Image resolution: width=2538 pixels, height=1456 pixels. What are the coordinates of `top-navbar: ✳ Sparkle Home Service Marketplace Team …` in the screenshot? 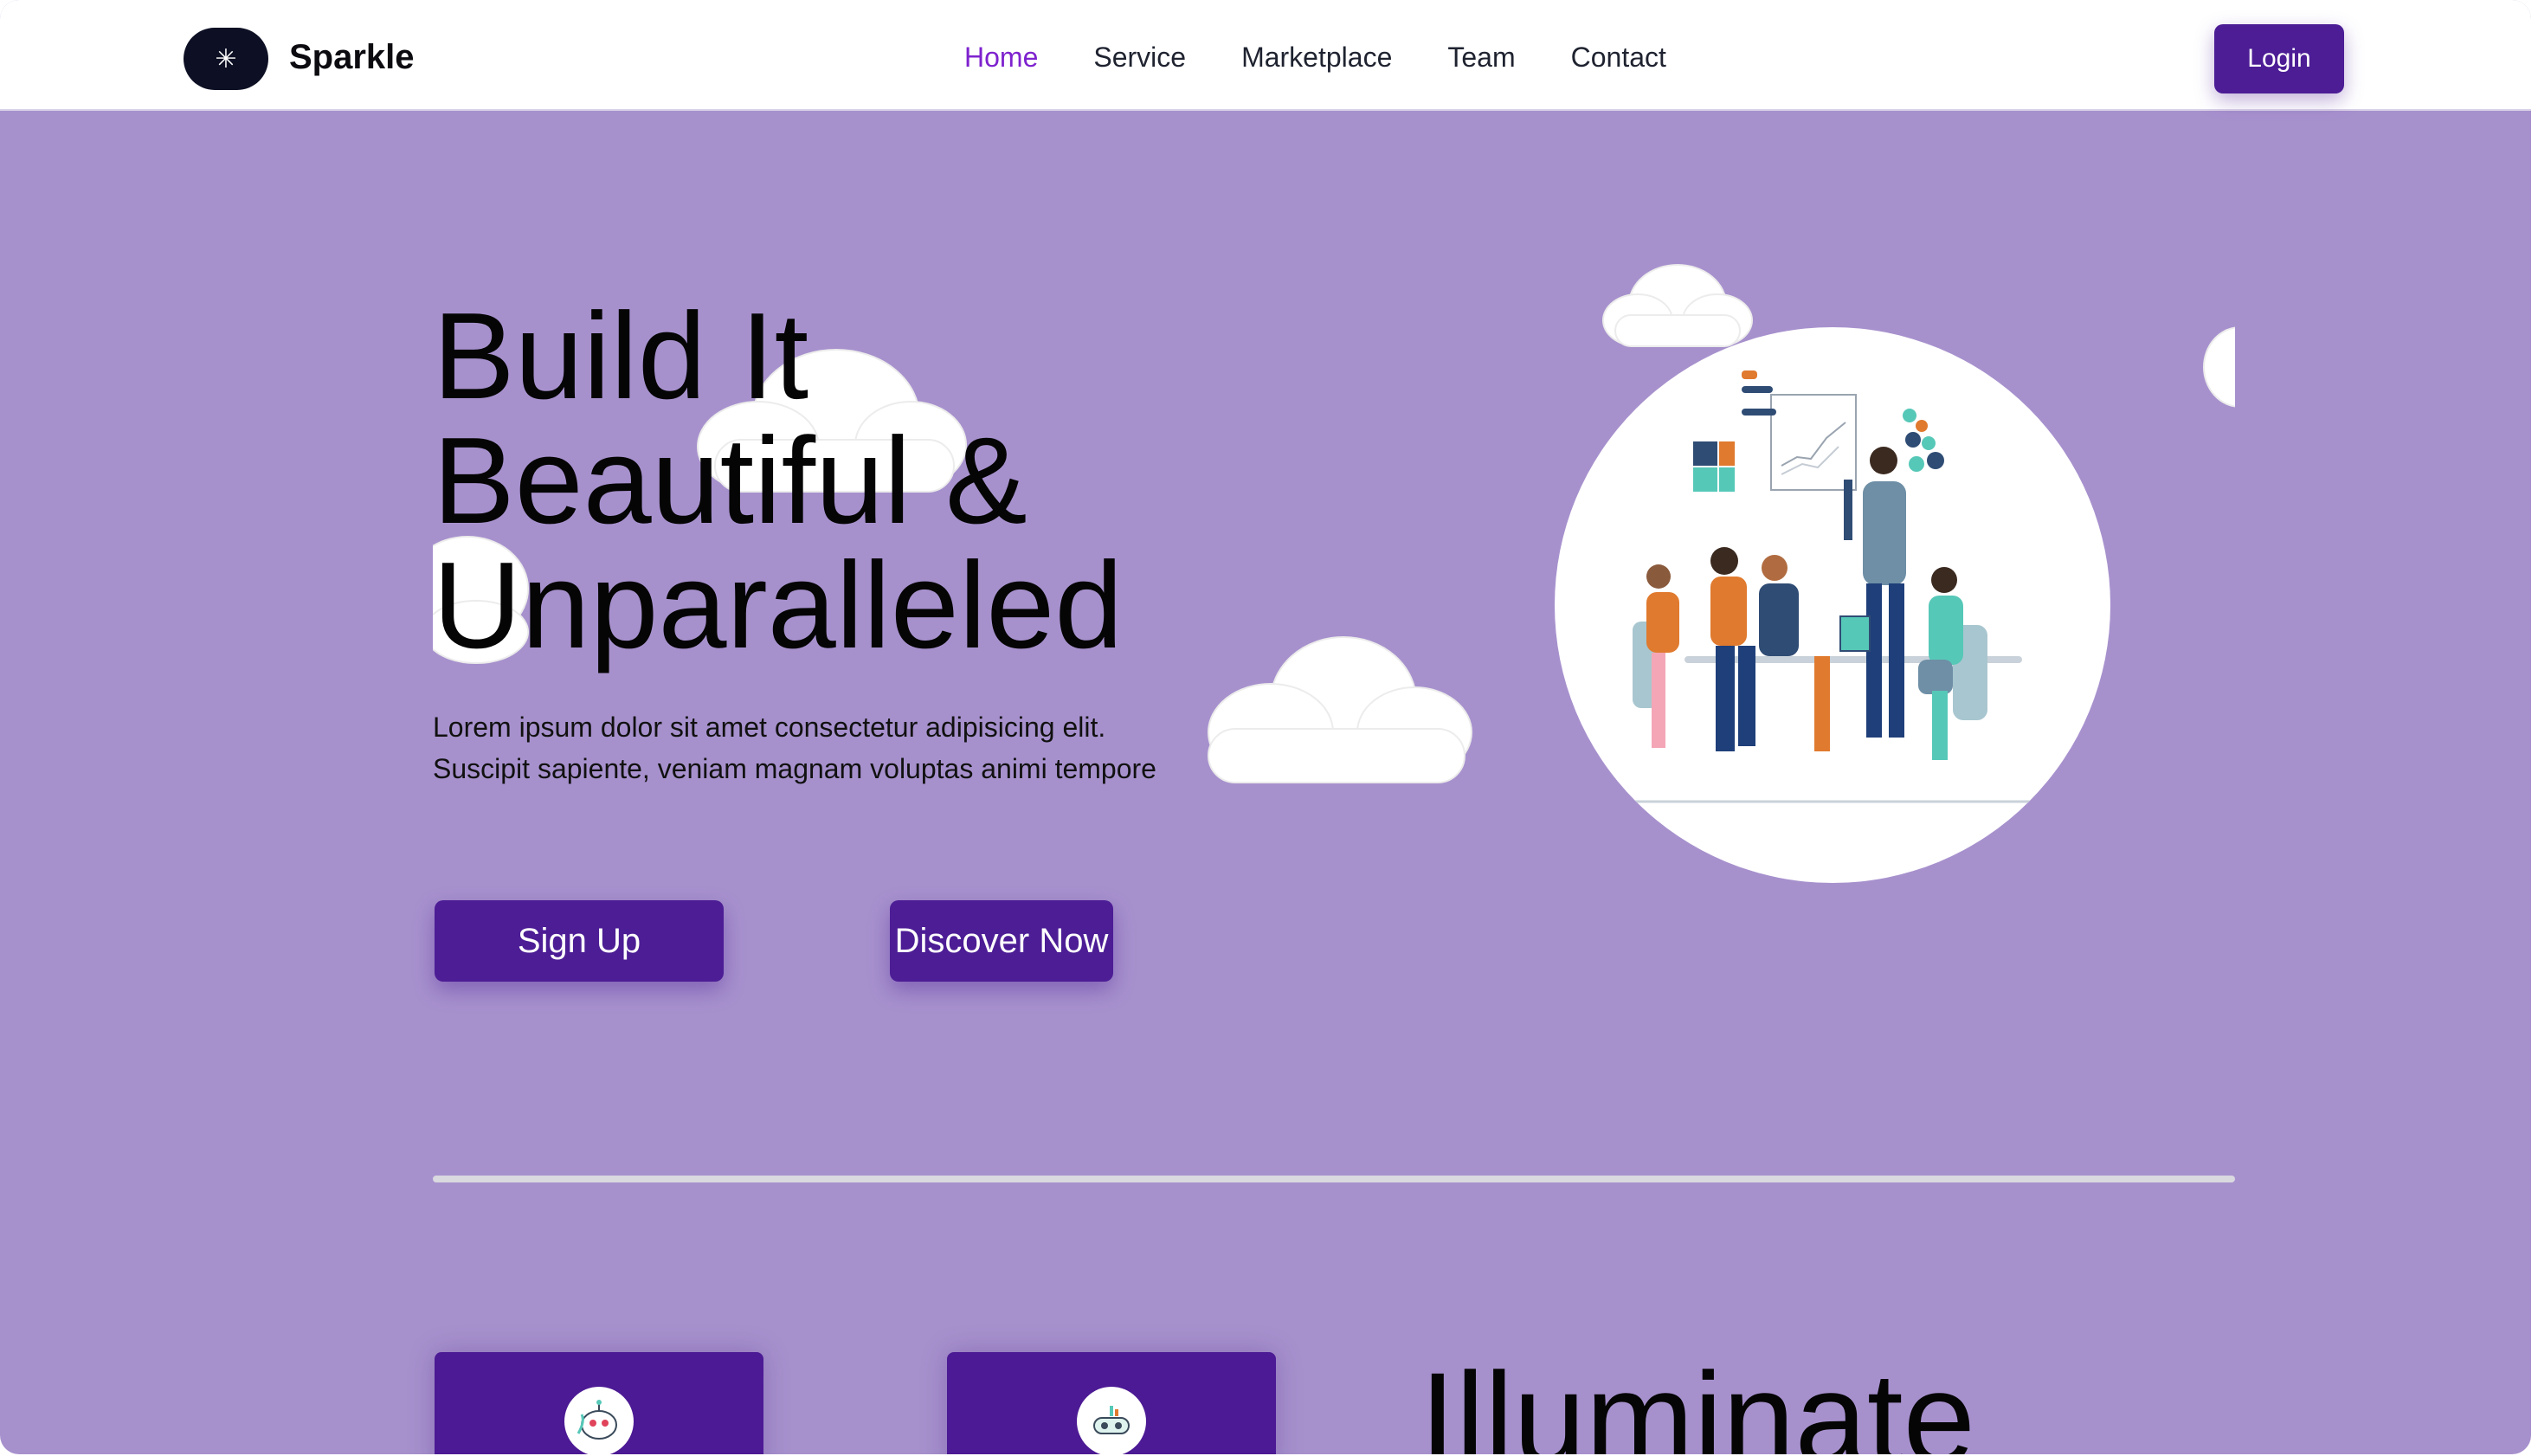 It's located at (1265, 55).